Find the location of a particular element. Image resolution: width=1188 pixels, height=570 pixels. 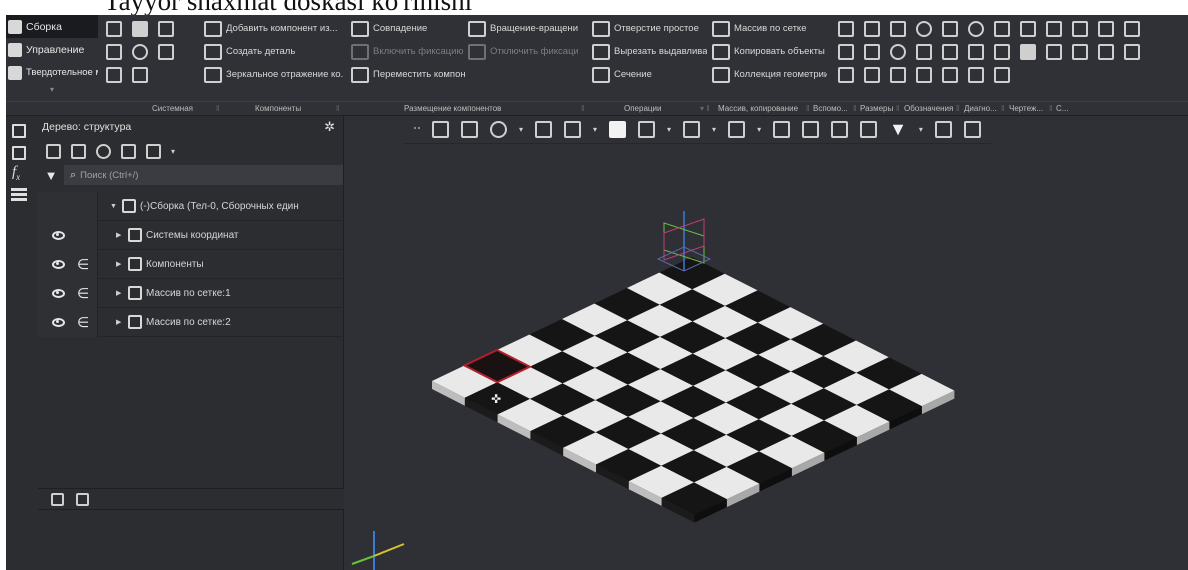

create-part-button: Создать деталь is located at coordinates (274, 51).